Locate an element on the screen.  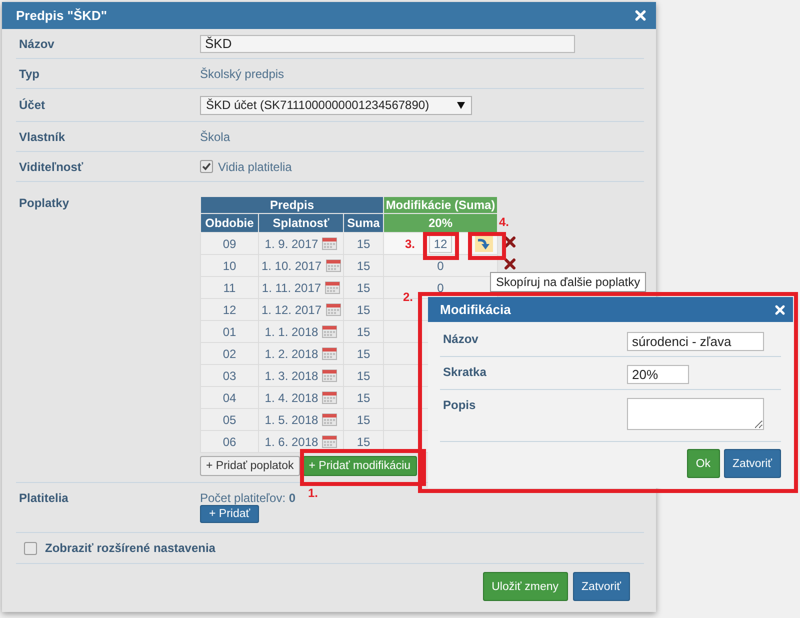
table-cell: 1. 4. 2018 is located at coordinates (291, 397).